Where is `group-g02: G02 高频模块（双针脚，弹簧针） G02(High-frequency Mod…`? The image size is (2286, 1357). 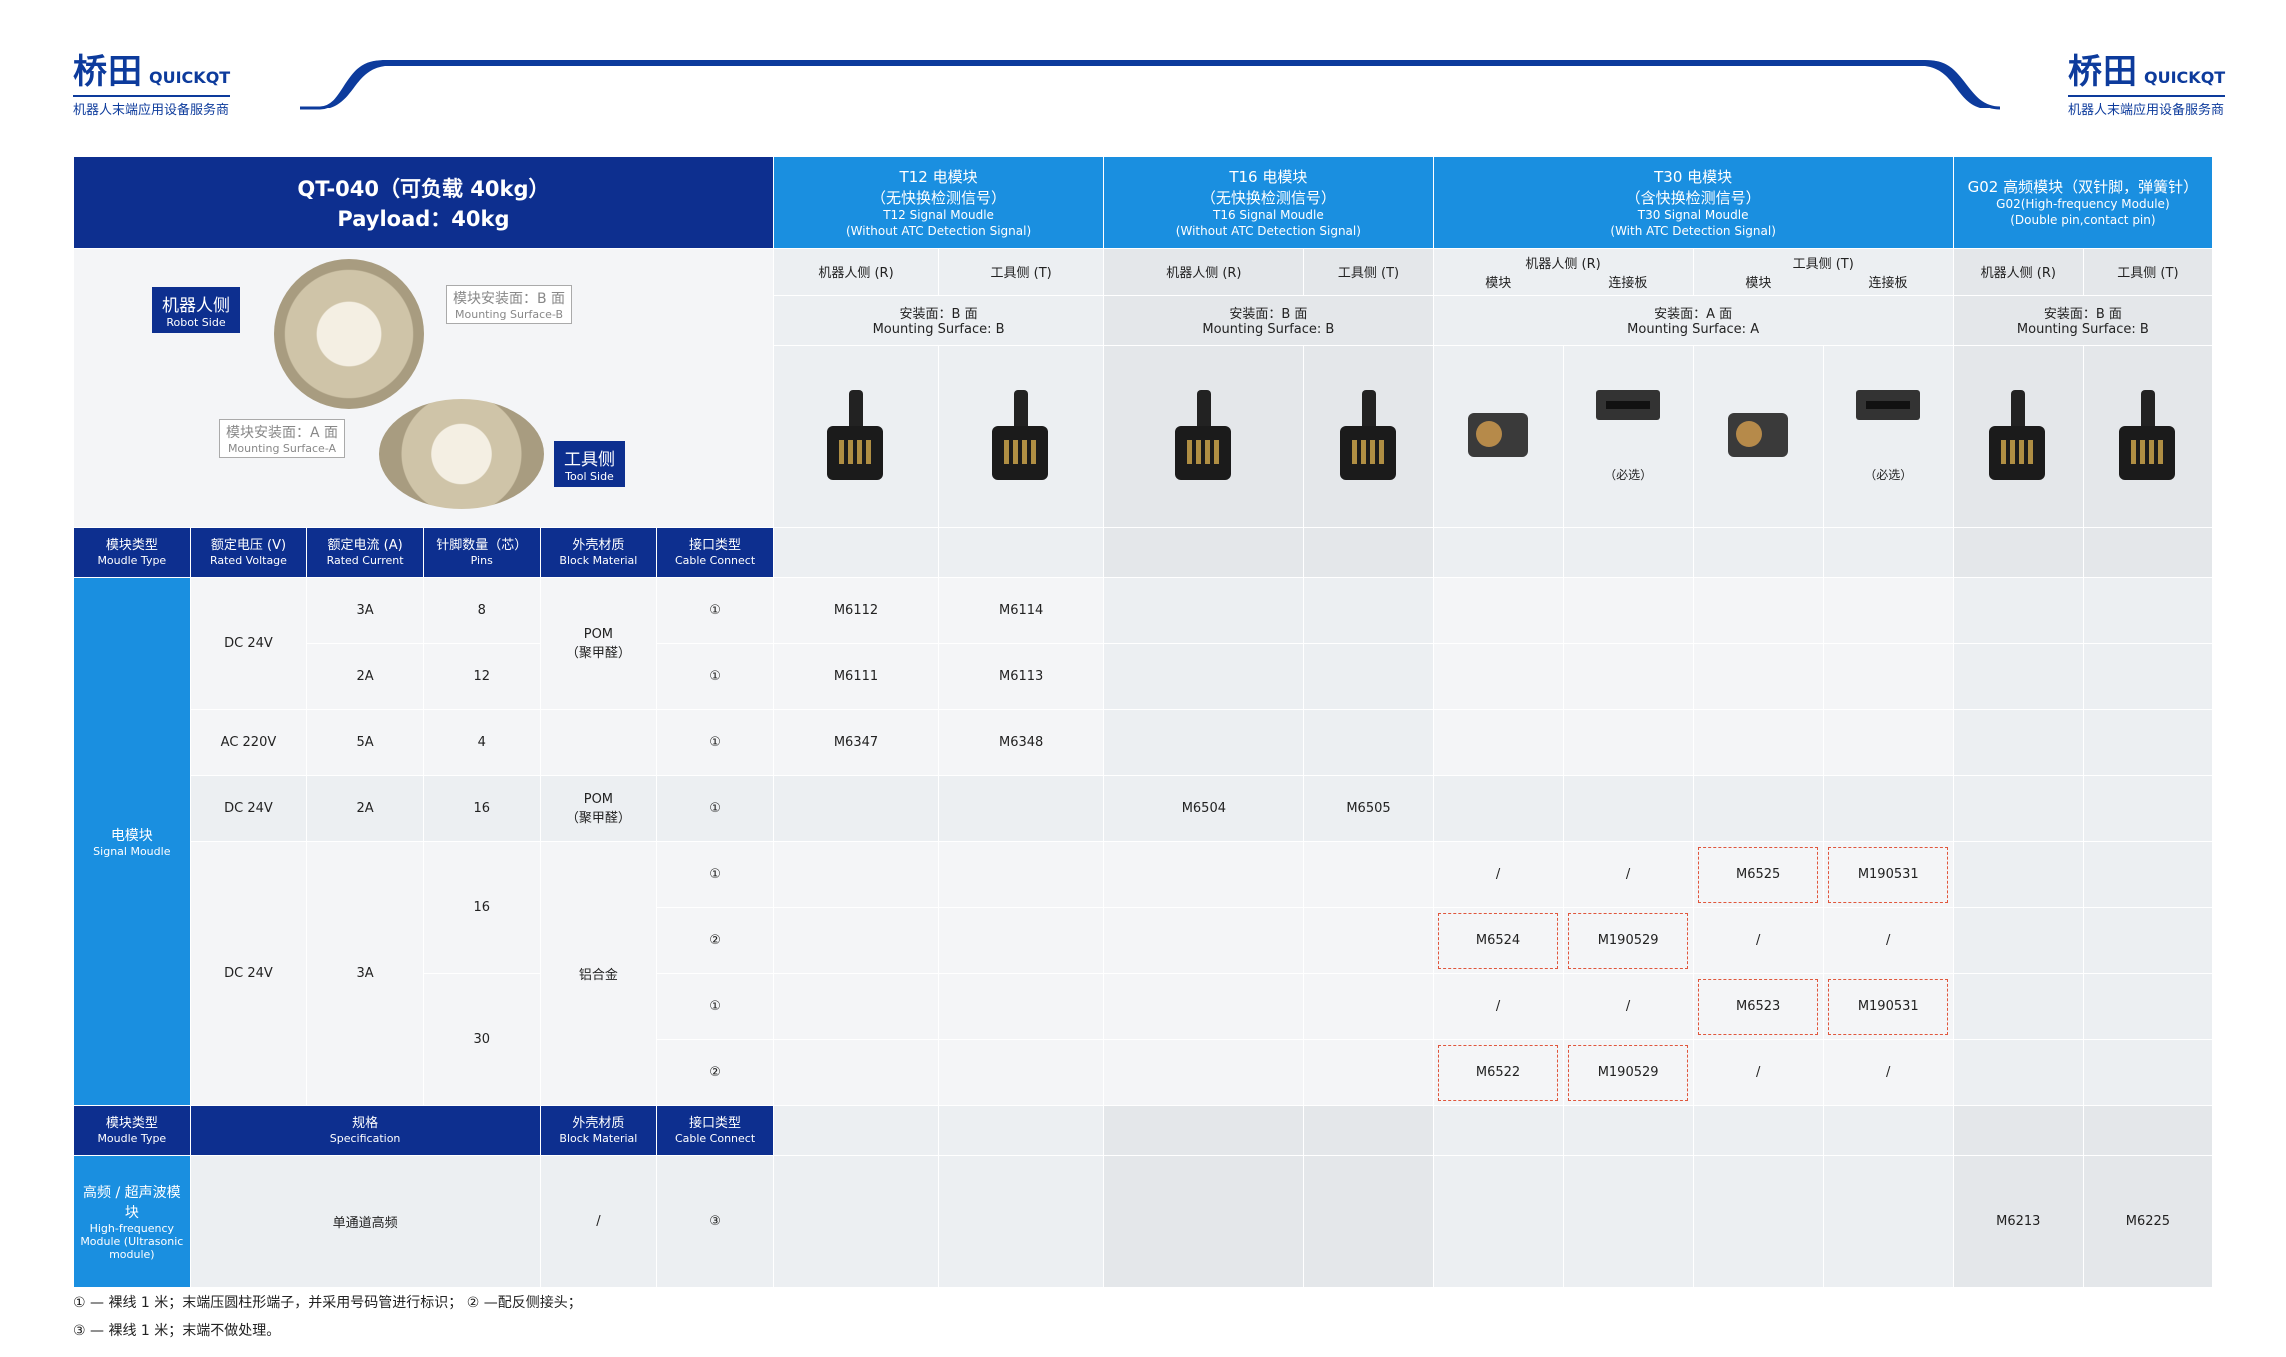 group-g02: G02 高频模块（双针脚，弹簧针） G02(High-frequency Mod… is located at coordinates (2083, 202).